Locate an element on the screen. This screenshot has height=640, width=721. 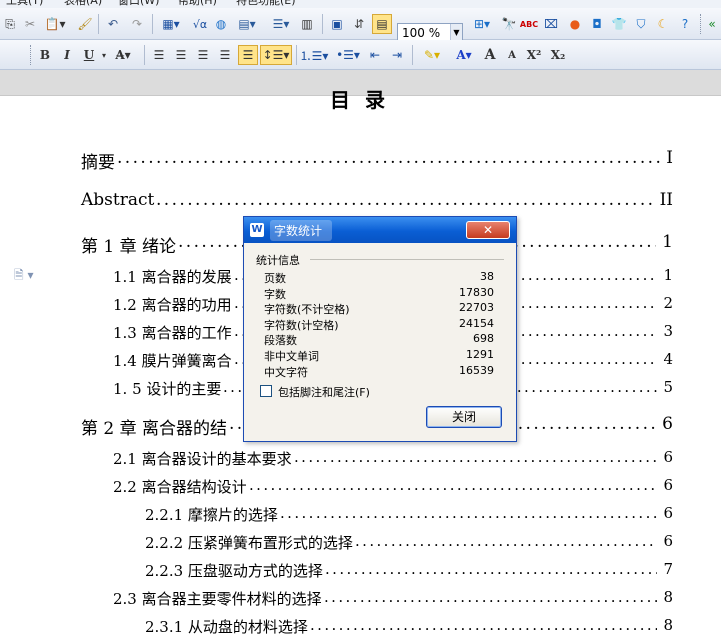
toc-page-number: 2 is located at coordinates (668, 303).